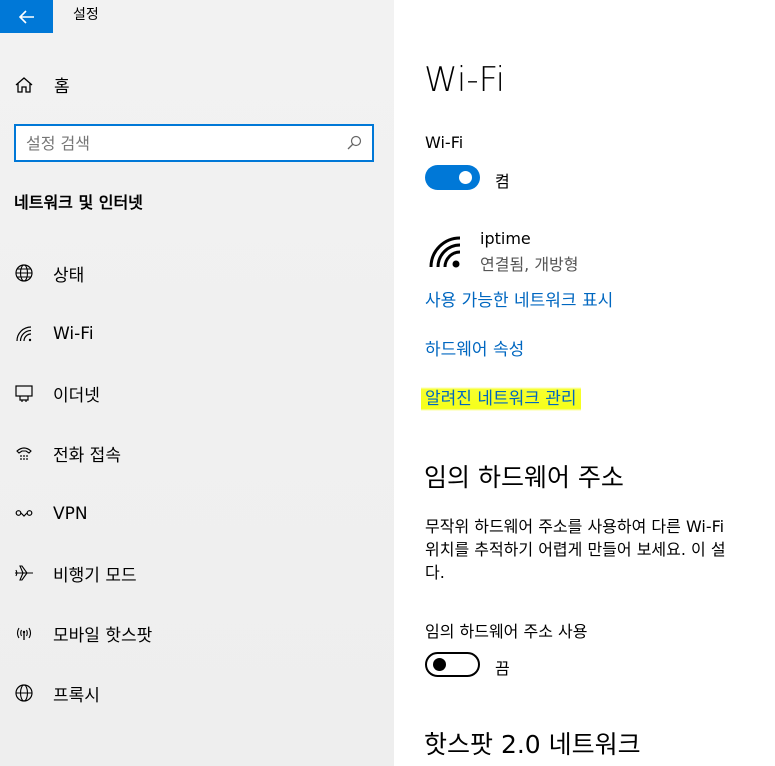 The height and width of the screenshot is (766, 775). I want to click on home-label: 홈, so click(62, 87).